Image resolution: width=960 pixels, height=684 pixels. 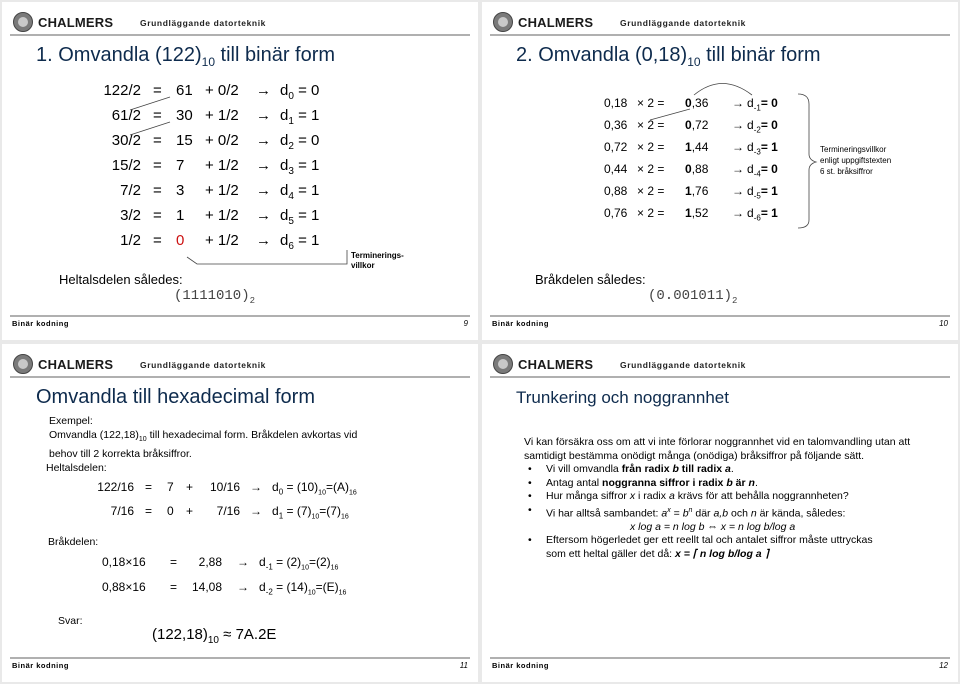 I want to click on dividend: 15/2, so click(x=126, y=165).